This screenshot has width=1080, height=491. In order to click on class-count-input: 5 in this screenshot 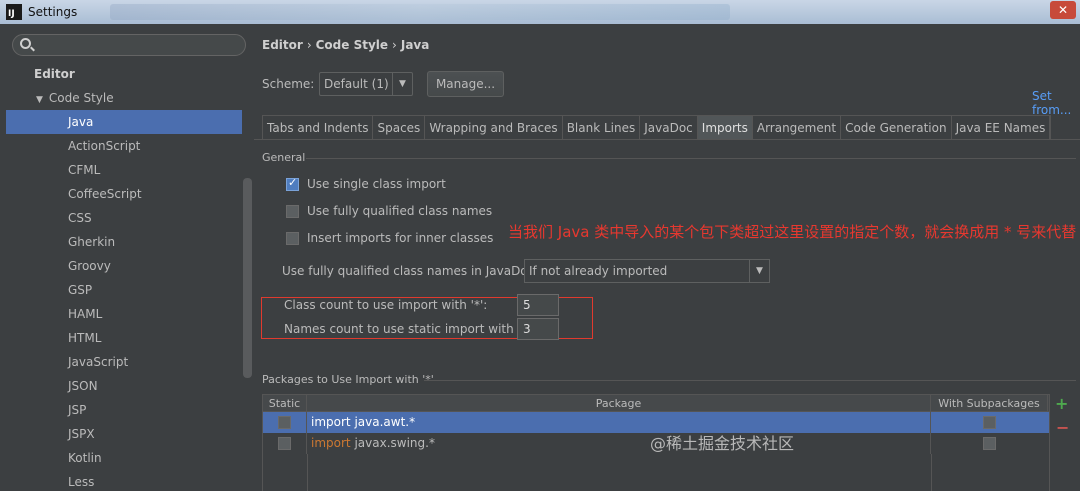, I will do `click(538, 305)`.